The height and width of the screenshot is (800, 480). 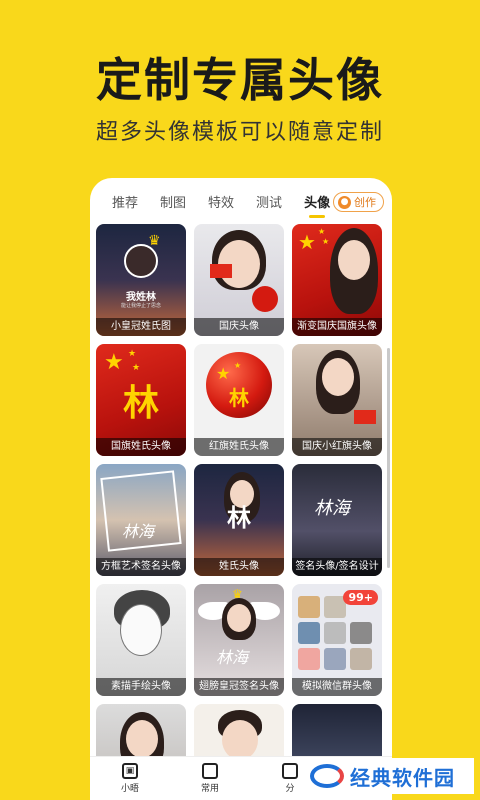 I want to click on template-label: 方框艺术签名头像, so click(x=141, y=567).